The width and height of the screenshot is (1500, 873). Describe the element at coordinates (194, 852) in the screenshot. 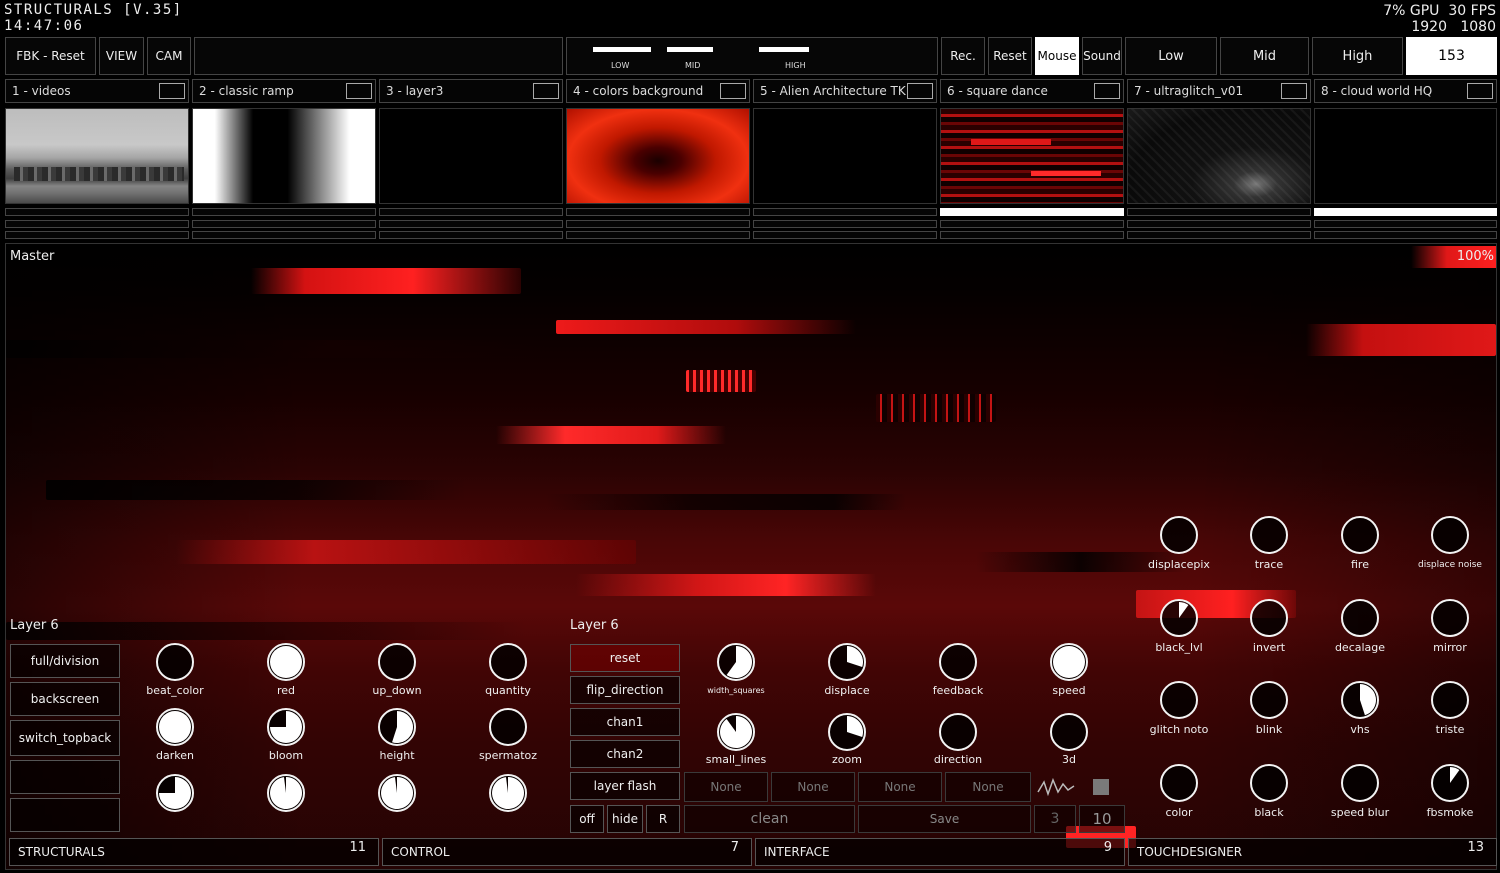

I see `footer-tab-structurals: STRUCTURALS 11` at that location.